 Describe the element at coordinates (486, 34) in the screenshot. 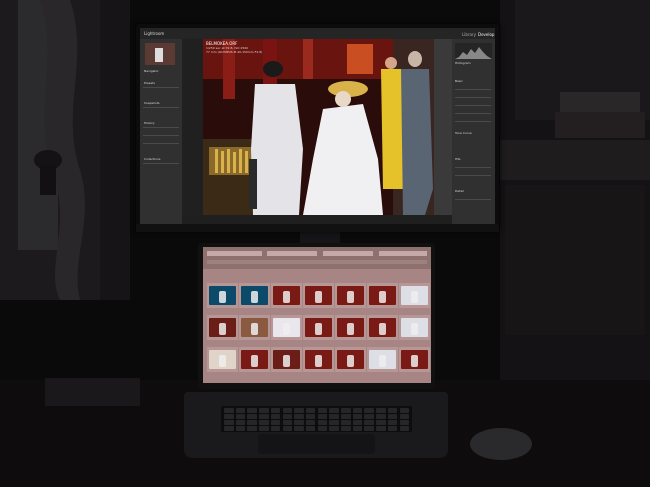

I see `tab-develop: Develop` at that location.